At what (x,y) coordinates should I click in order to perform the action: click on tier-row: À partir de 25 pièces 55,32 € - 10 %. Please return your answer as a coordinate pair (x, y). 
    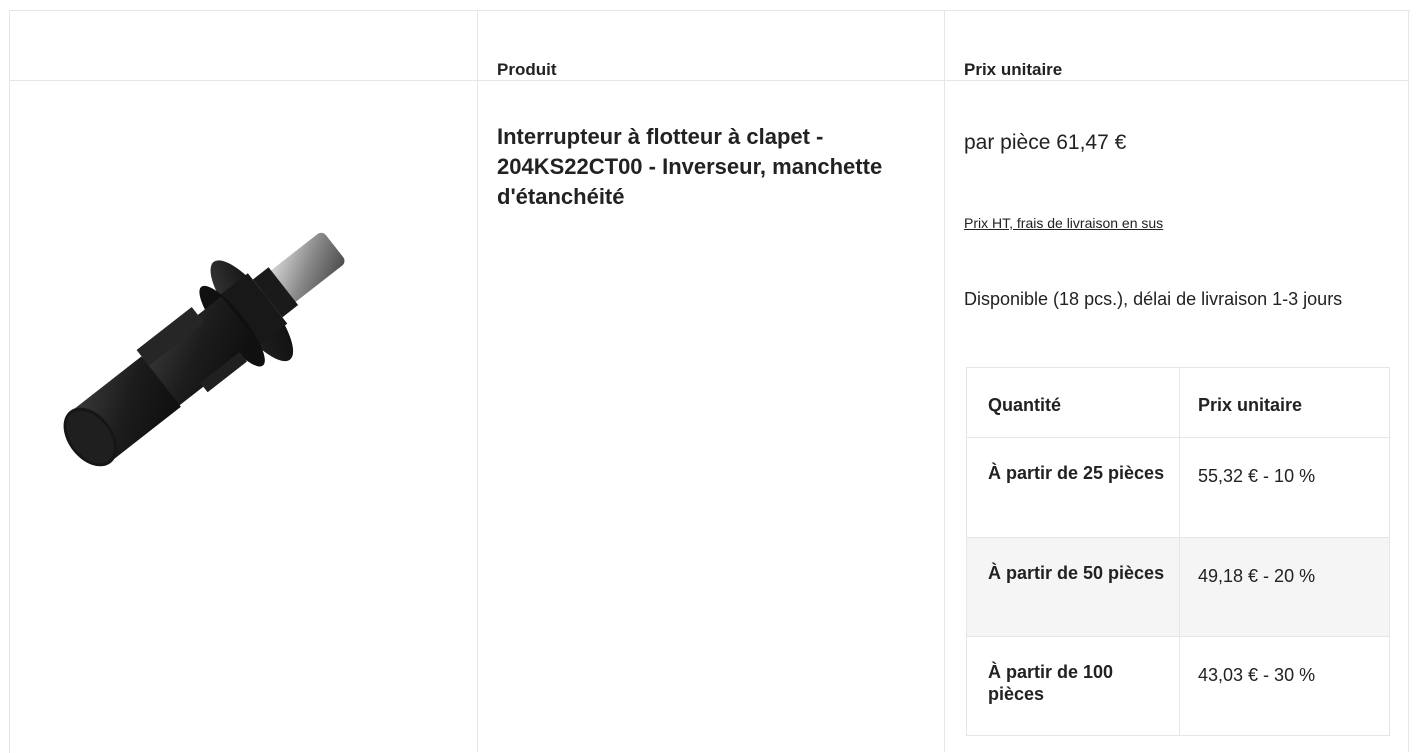
    Looking at the image, I should click on (1178, 488).